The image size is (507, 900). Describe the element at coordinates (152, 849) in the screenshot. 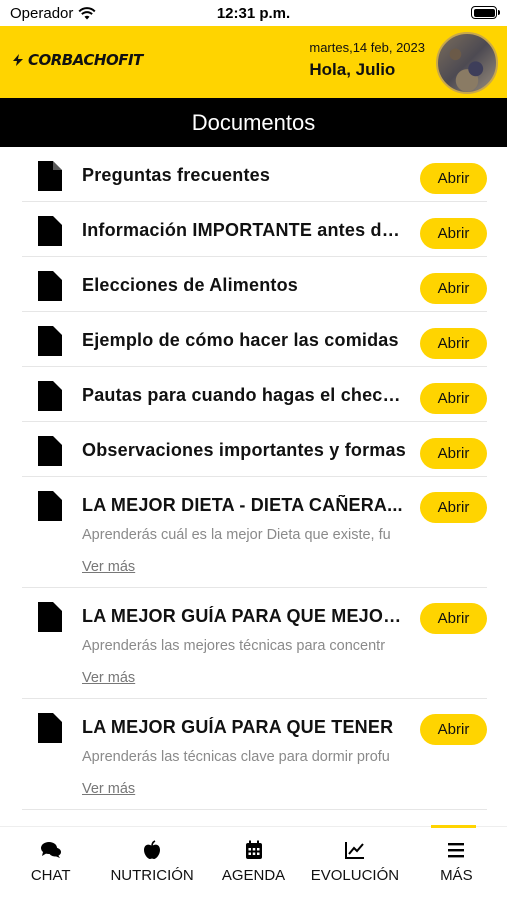

I see `apple-icon` at that location.